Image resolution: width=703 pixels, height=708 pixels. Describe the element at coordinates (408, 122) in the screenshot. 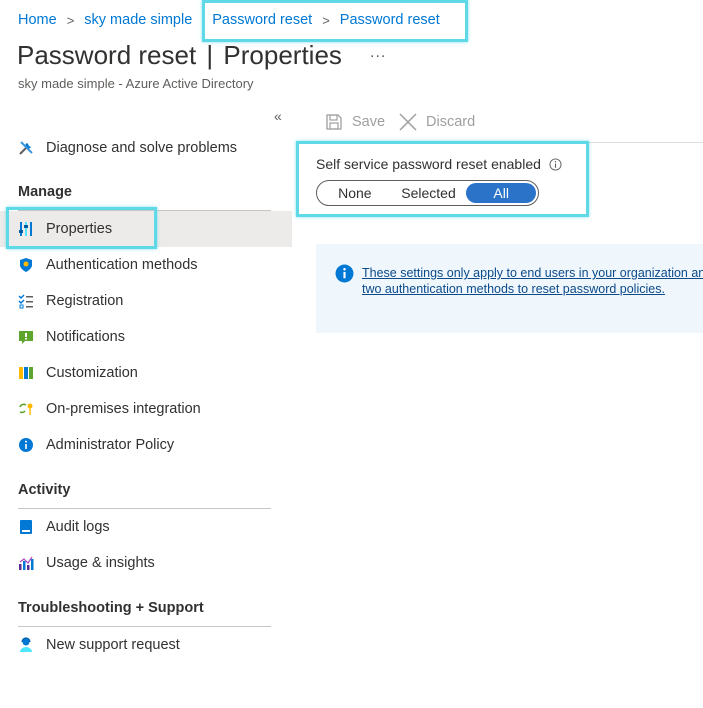

I see `close-icon` at that location.